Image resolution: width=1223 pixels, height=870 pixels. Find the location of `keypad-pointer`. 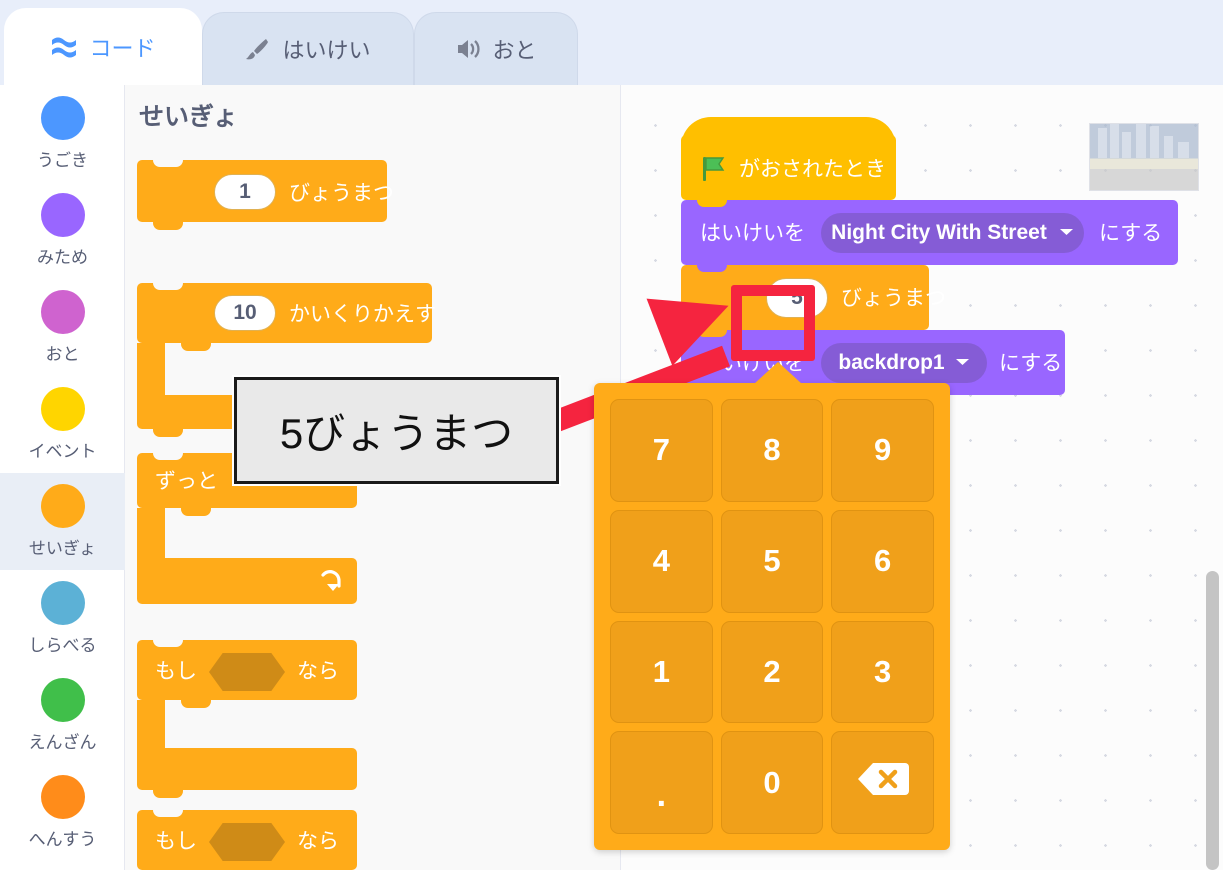

keypad-pointer is located at coordinates (778, 373).